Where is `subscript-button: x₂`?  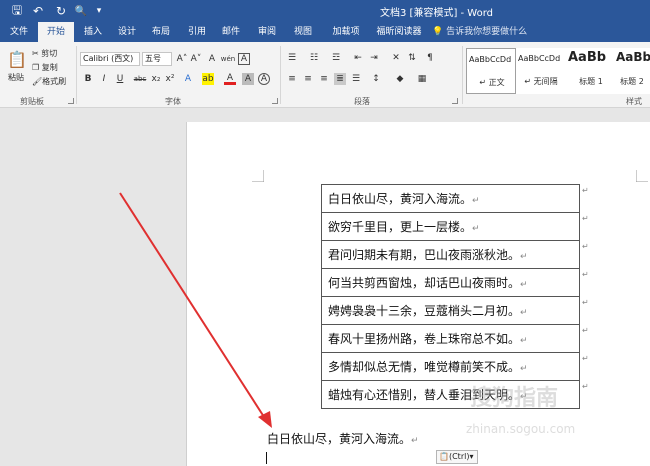 subscript-button: x₂ is located at coordinates (156, 79).